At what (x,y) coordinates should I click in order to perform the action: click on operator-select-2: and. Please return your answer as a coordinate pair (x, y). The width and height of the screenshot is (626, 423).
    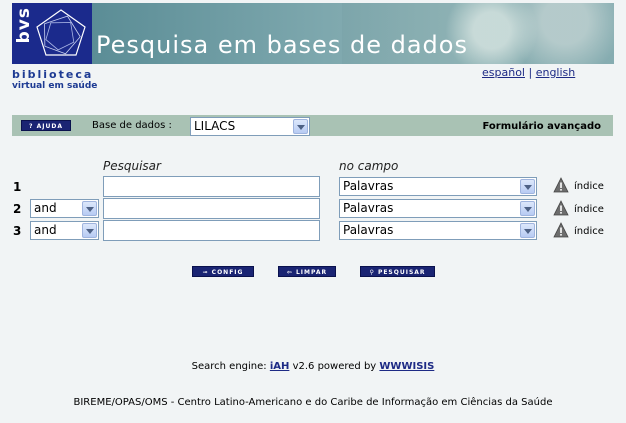
    Looking at the image, I should click on (64, 208).